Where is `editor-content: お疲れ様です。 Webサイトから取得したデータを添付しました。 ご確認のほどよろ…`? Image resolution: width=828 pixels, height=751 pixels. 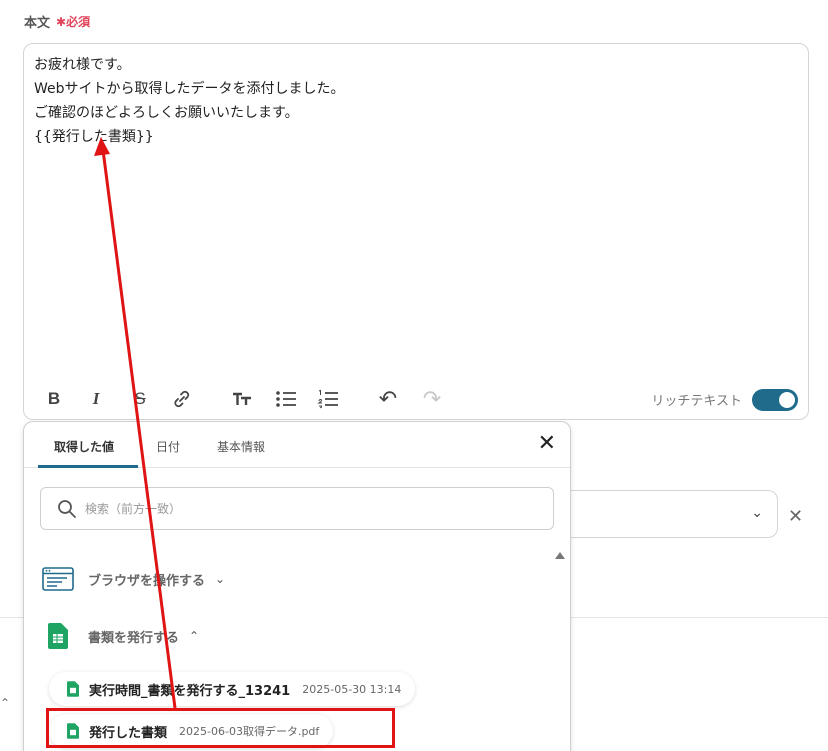 editor-content: お疲れ様です。 Webサイトから取得したデータを添付しました。 ご確認のほどよろ… is located at coordinates (416, 101).